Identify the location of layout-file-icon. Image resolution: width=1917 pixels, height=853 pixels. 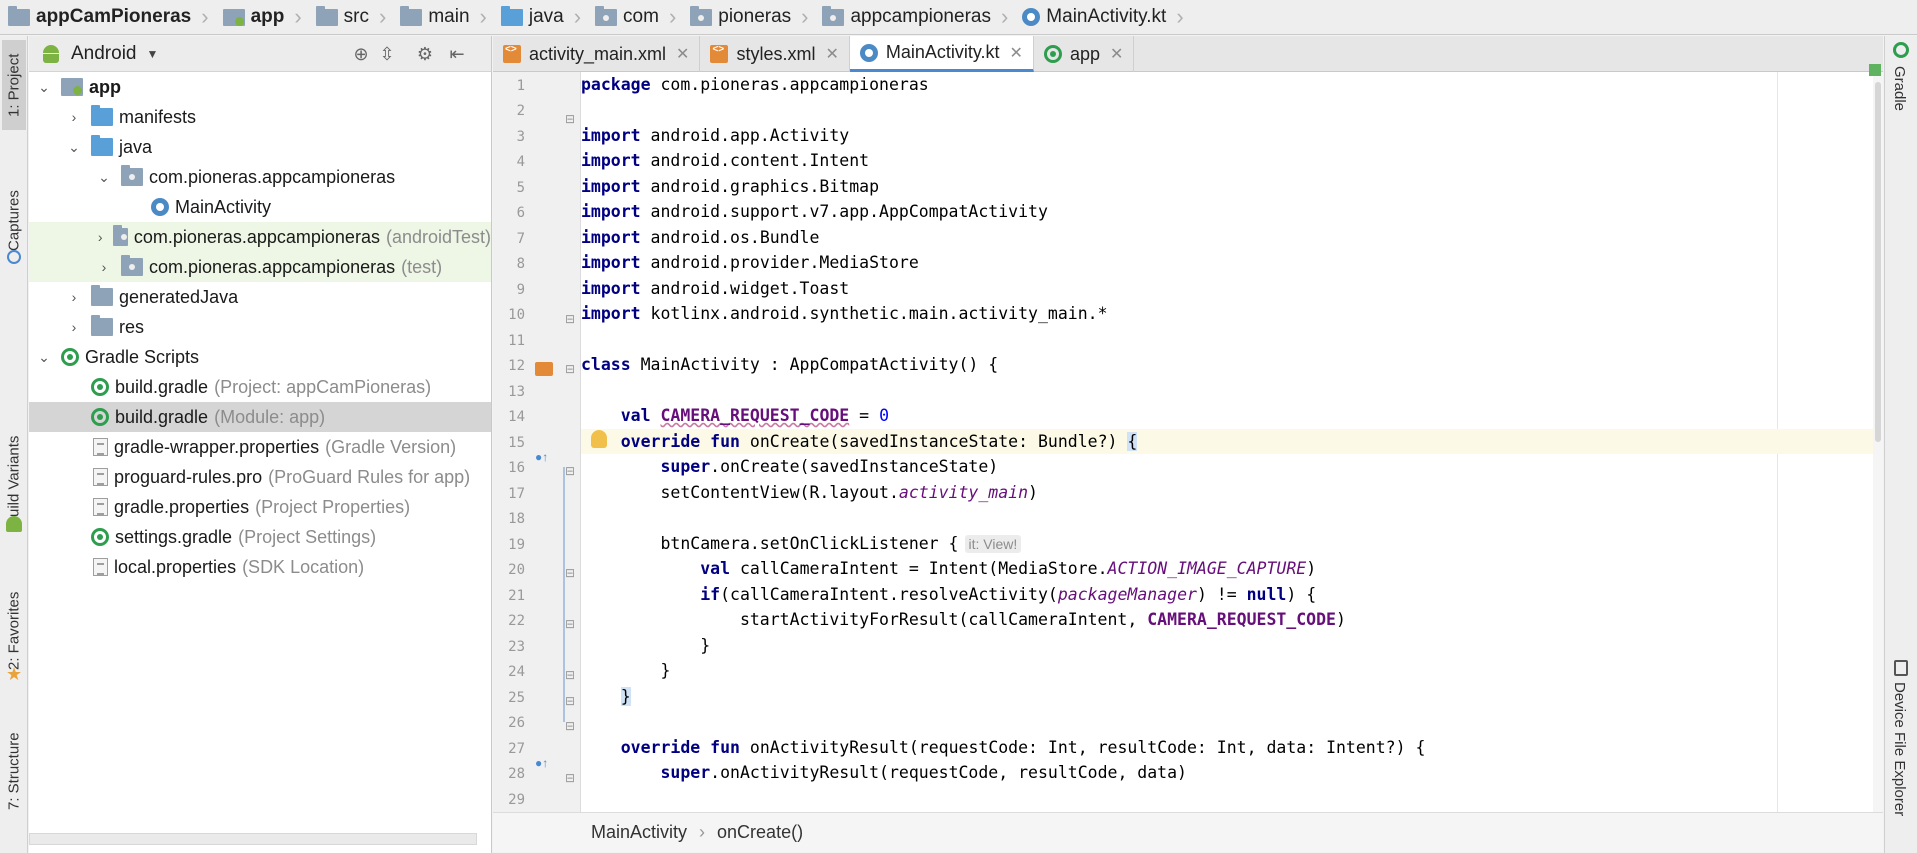
(544, 369).